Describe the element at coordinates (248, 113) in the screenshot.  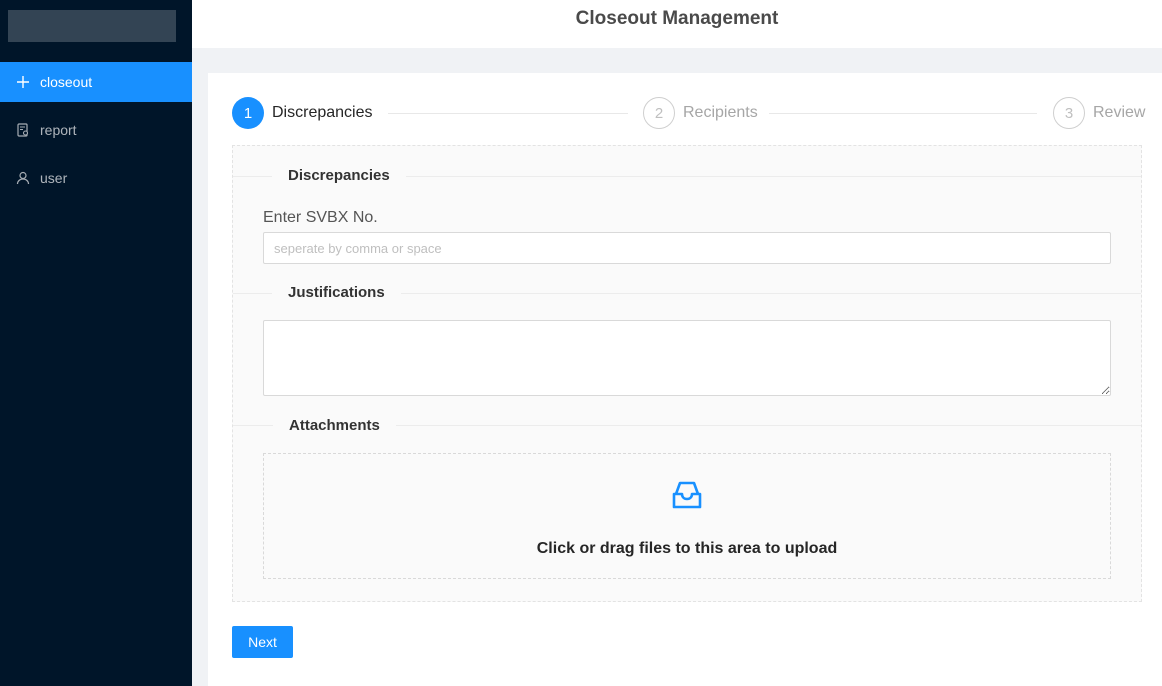
I see `step-number: 1` at that location.